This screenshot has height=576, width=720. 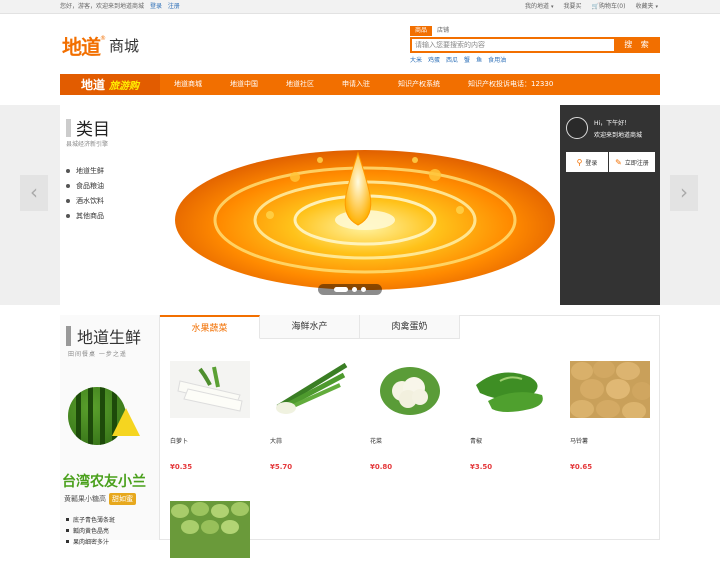 I want to click on cart-icon: 🛒, so click(x=595, y=6).